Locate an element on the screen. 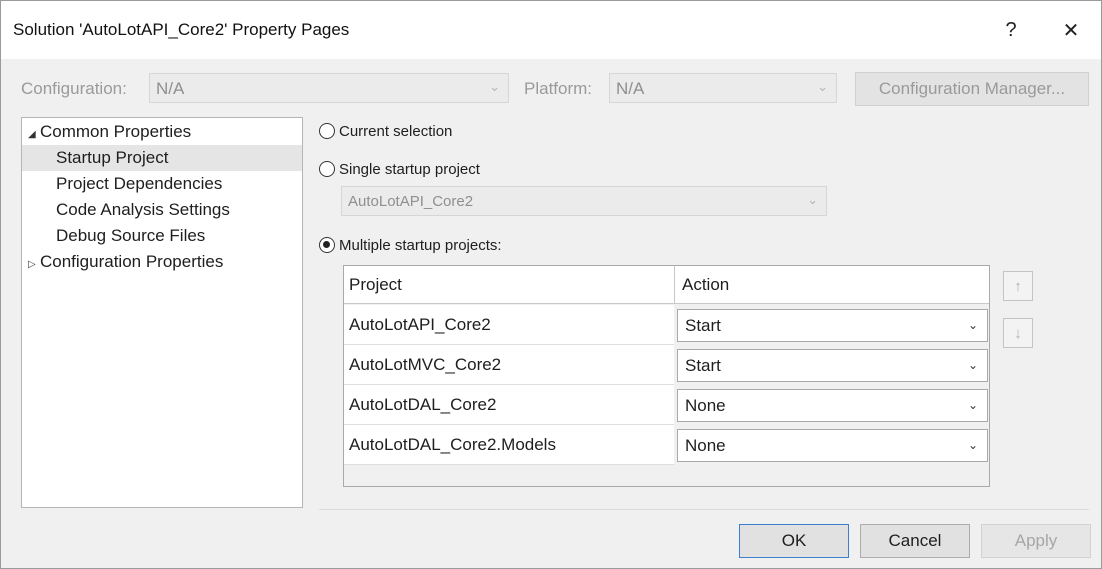  close-button: ✕ is located at coordinates (1071, 30).